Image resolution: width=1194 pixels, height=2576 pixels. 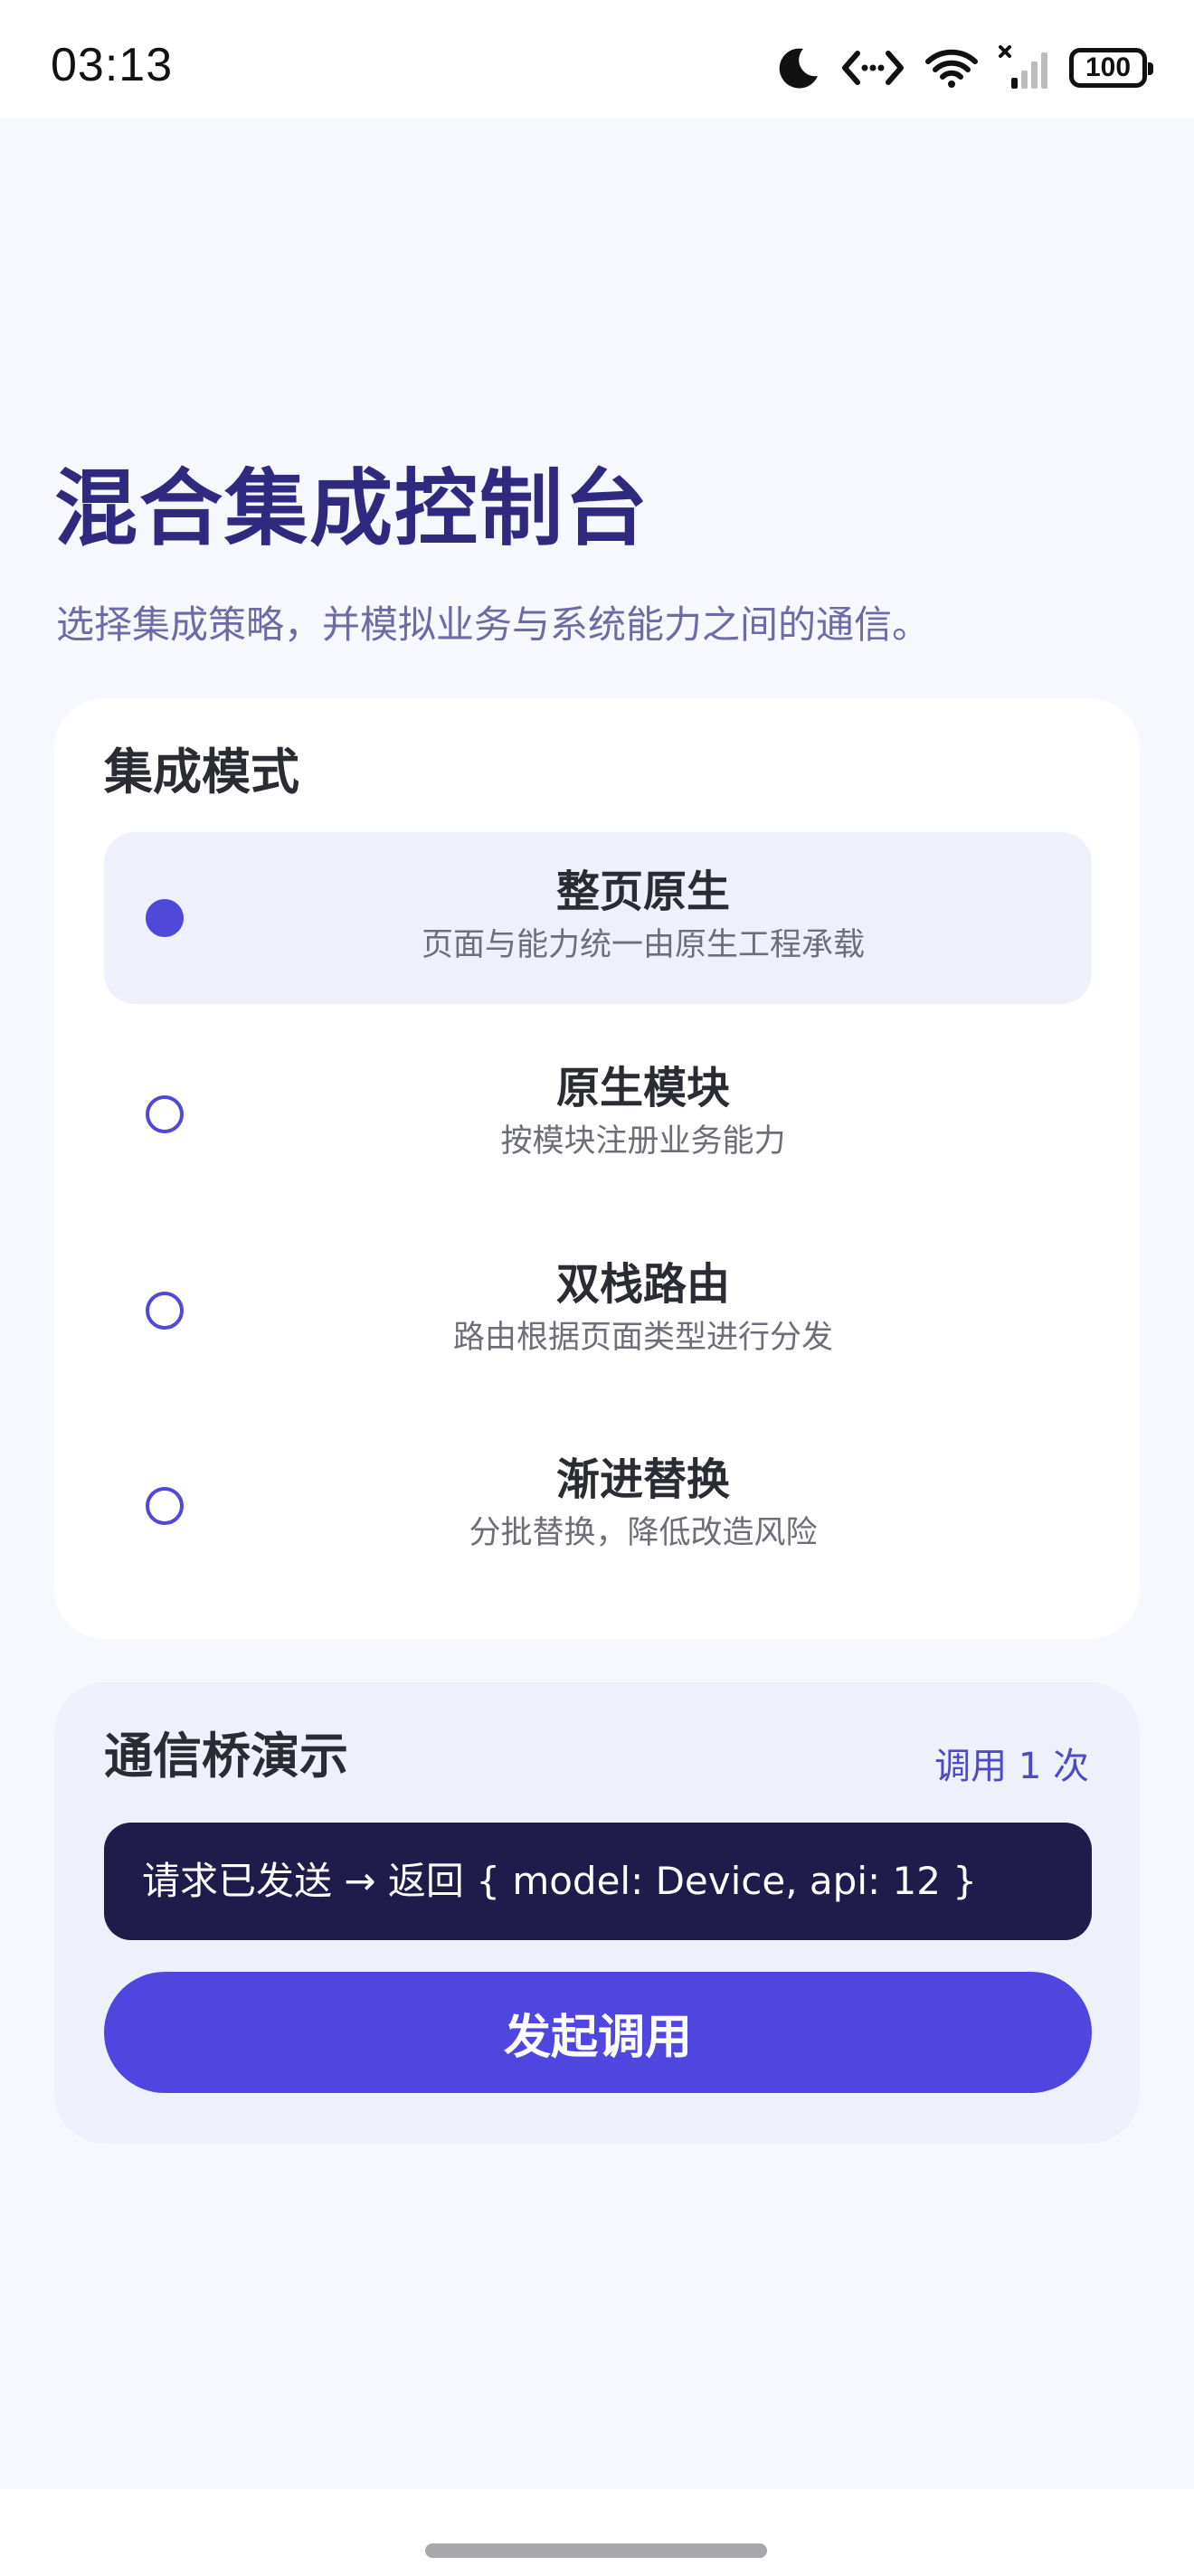 What do you see at coordinates (1024, 68) in the screenshot?
I see `cellular-signal-icon` at bounding box center [1024, 68].